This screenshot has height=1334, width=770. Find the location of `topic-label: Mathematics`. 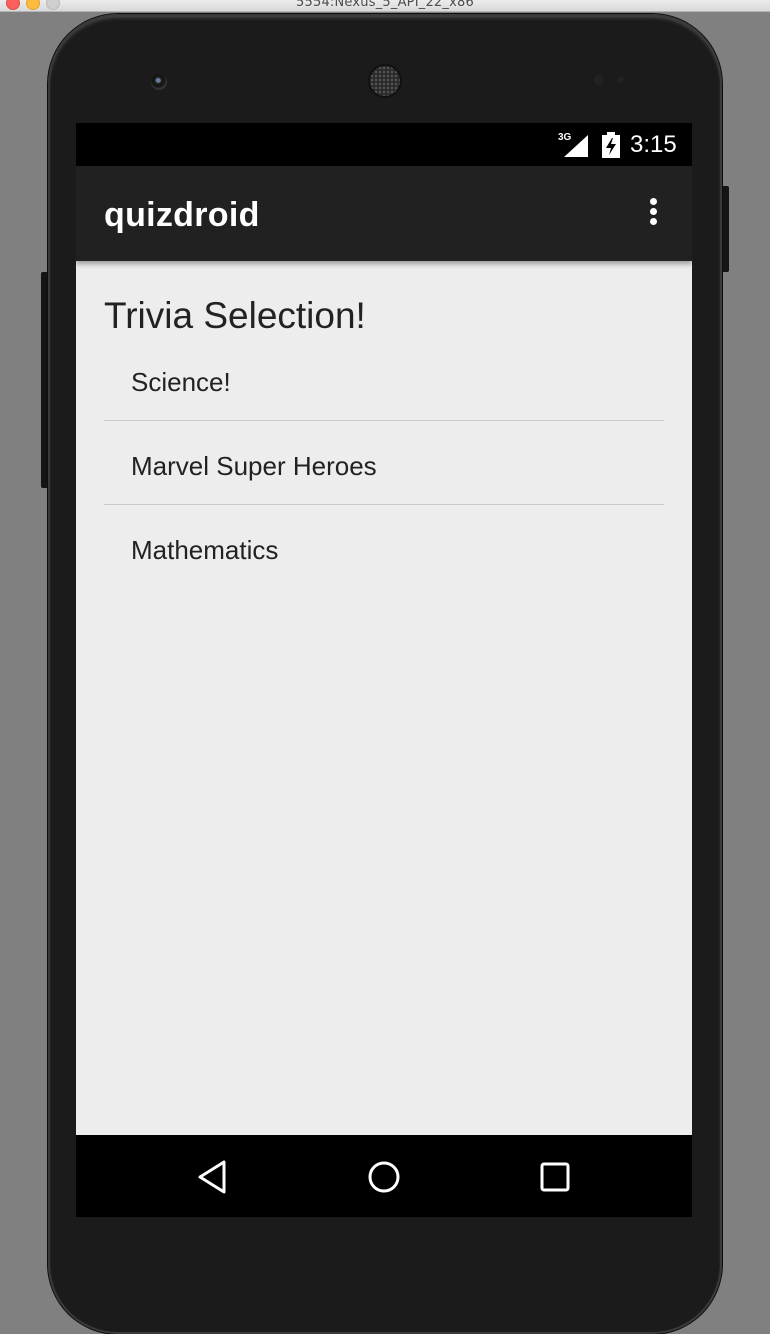

topic-label: Mathematics is located at coordinates (205, 550).